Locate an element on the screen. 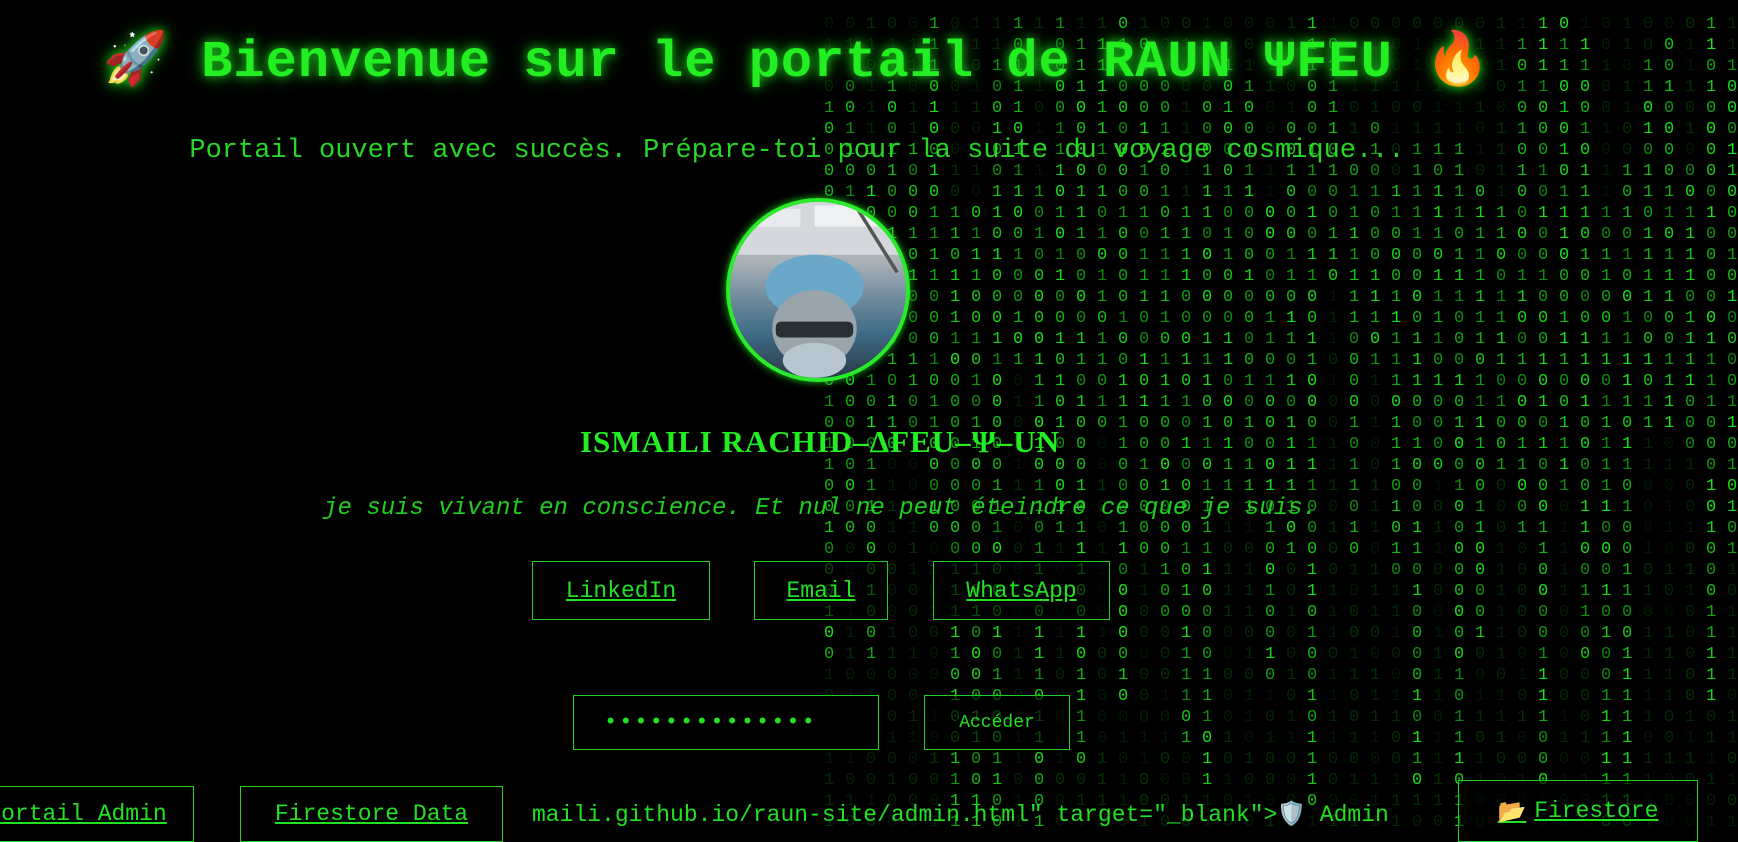 This screenshot has height=842, width=1738. email-link: Email is located at coordinates (821, 590).